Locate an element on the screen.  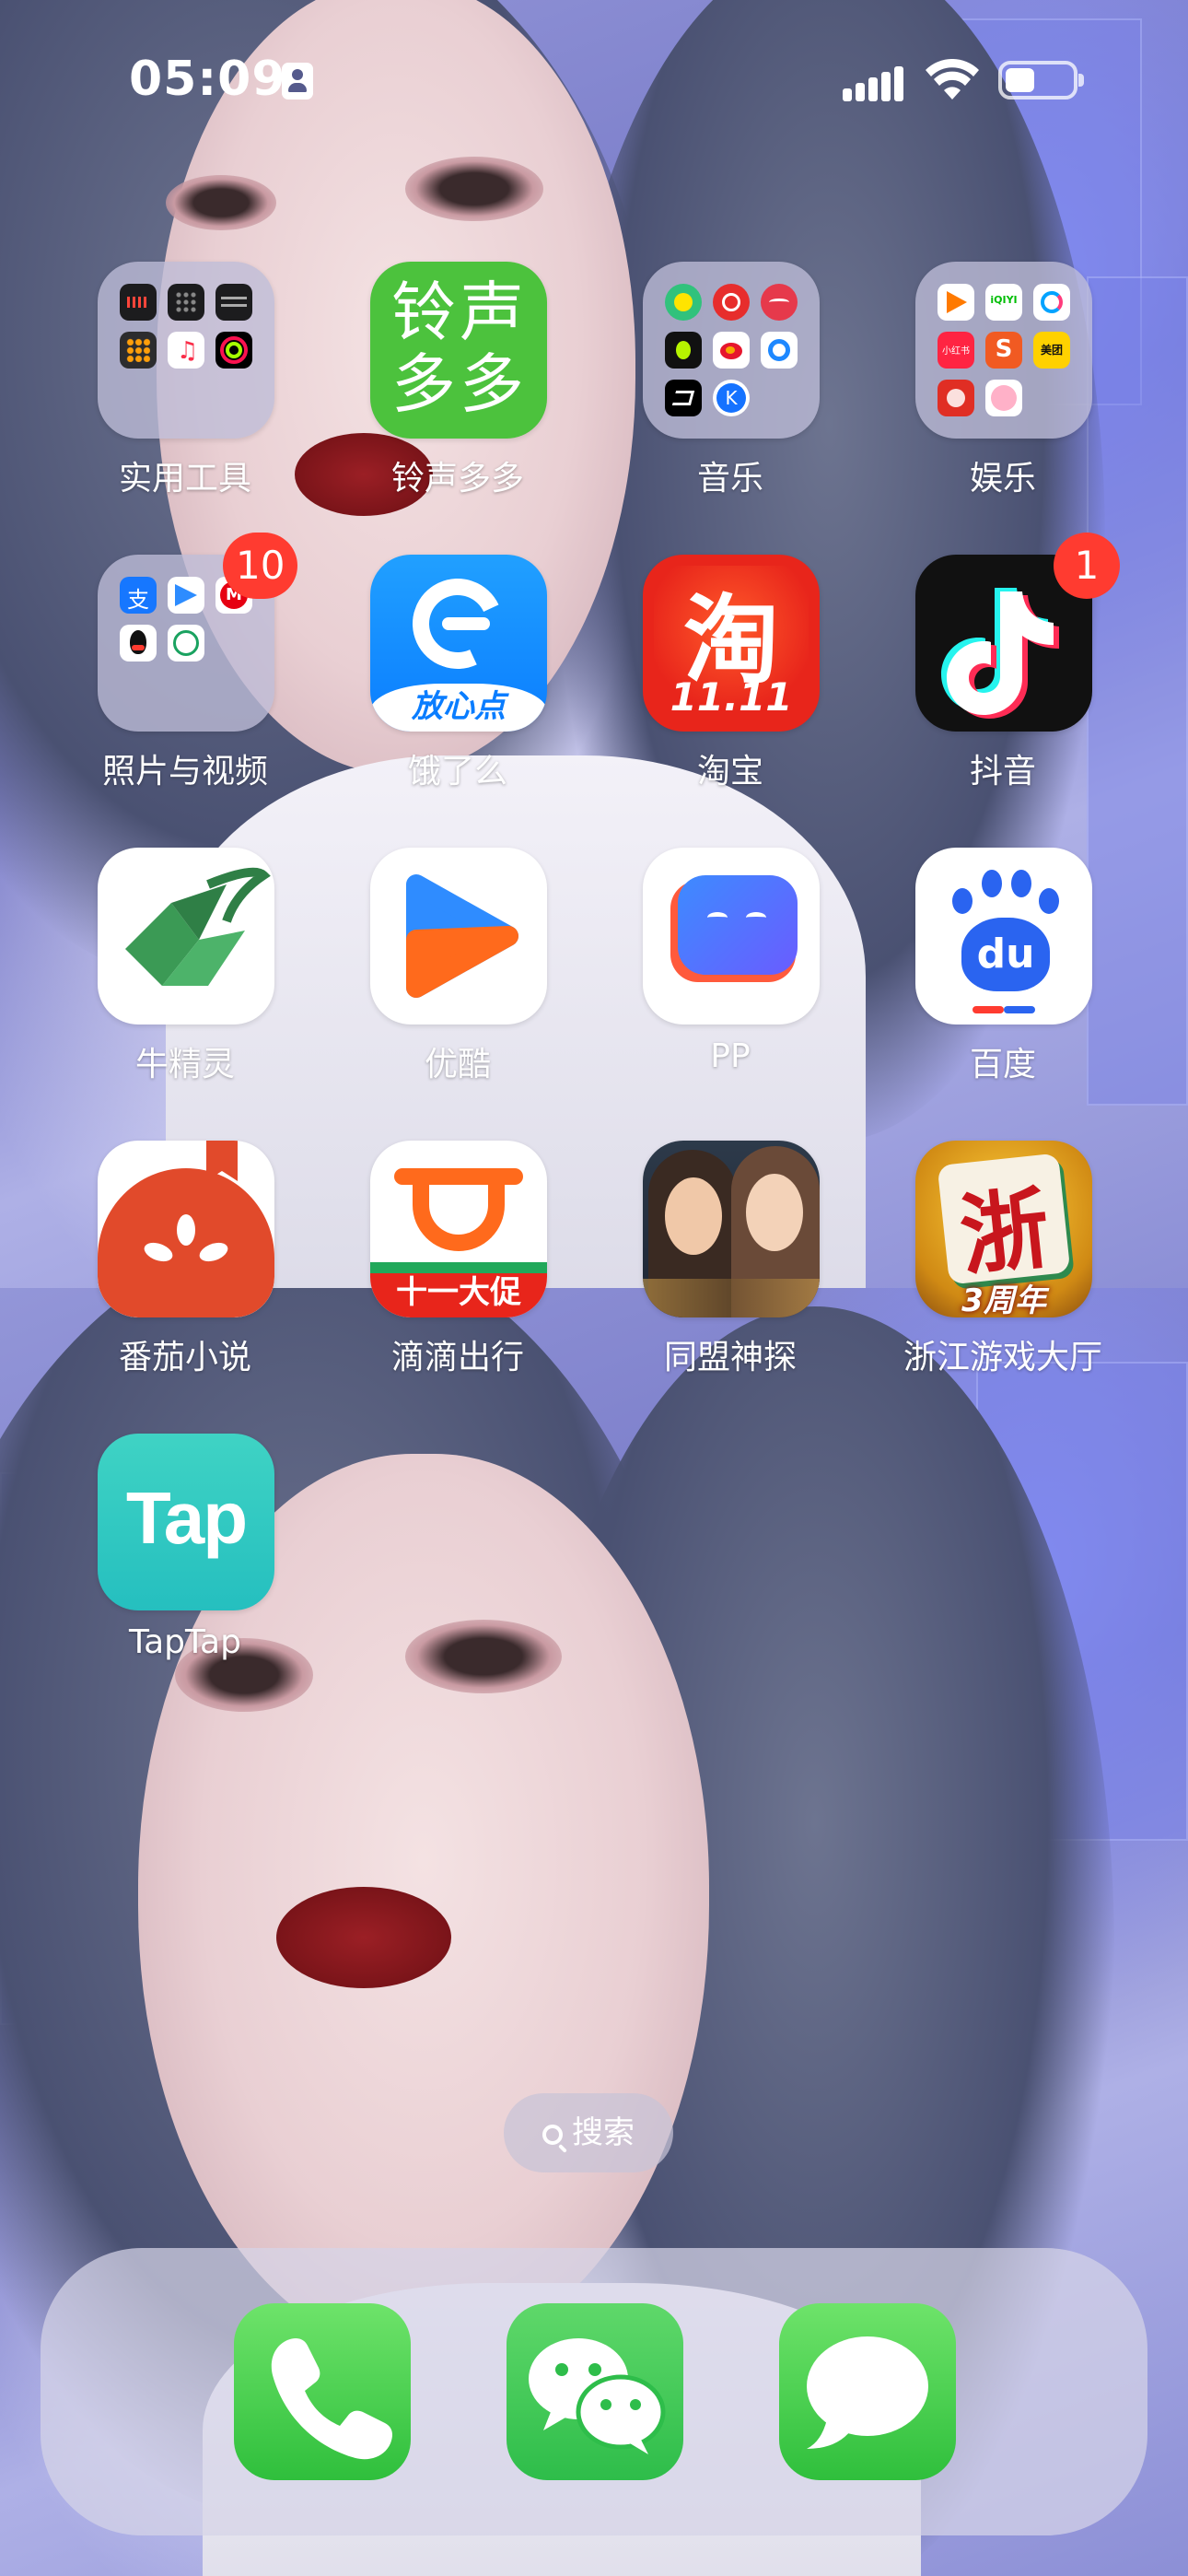
weibo-icon is located at coordinates (731, 350).